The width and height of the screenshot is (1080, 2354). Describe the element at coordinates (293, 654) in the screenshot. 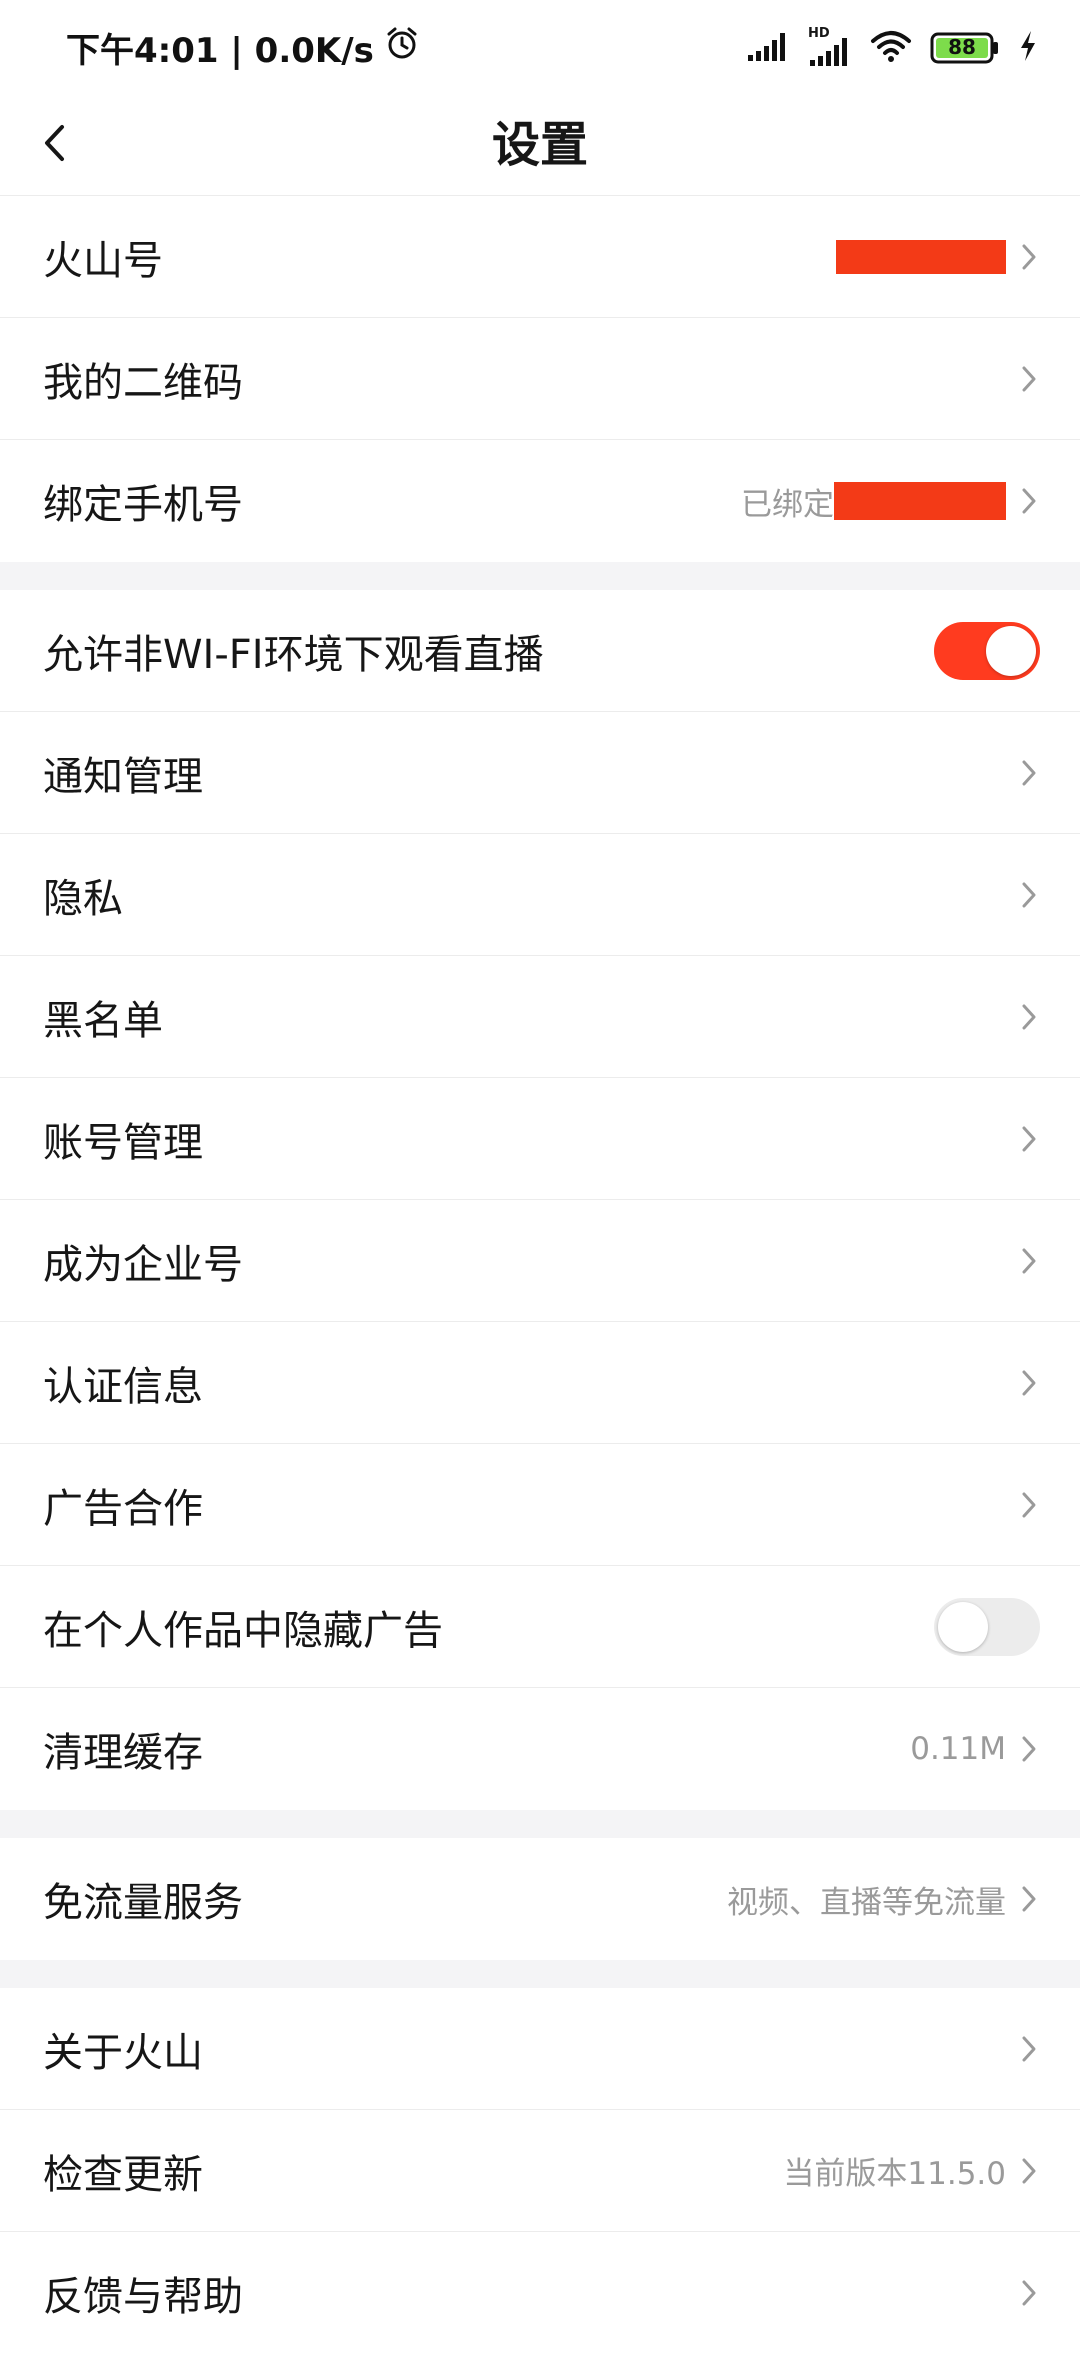

I see `row-label: 允许非WI-FI环境下观看直播` at that location.